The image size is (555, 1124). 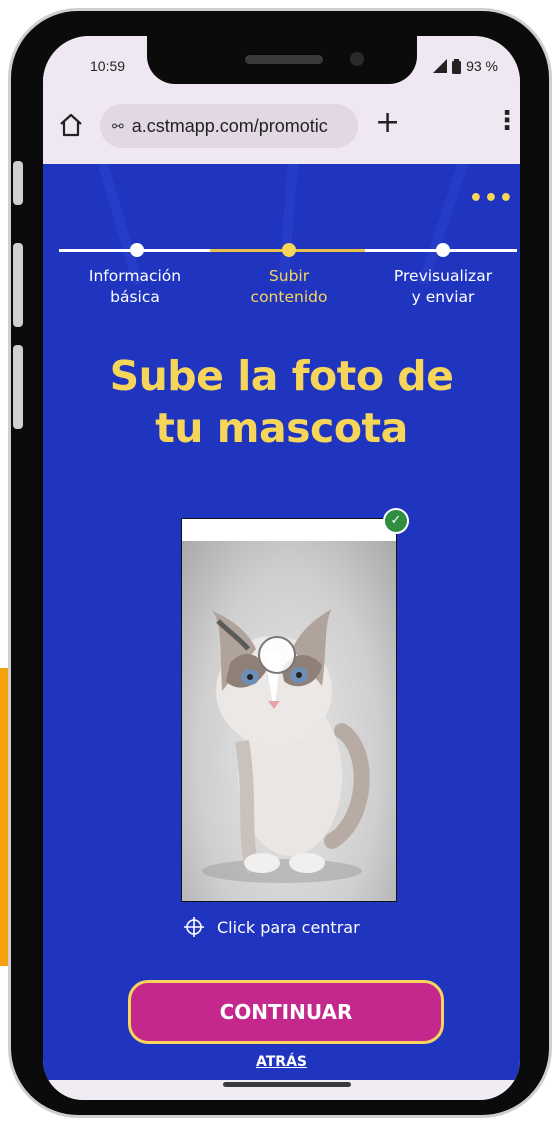 I want to click on address-bar: ⚯ a.cstmapp.com/promotic, so click(x=229, y=126).